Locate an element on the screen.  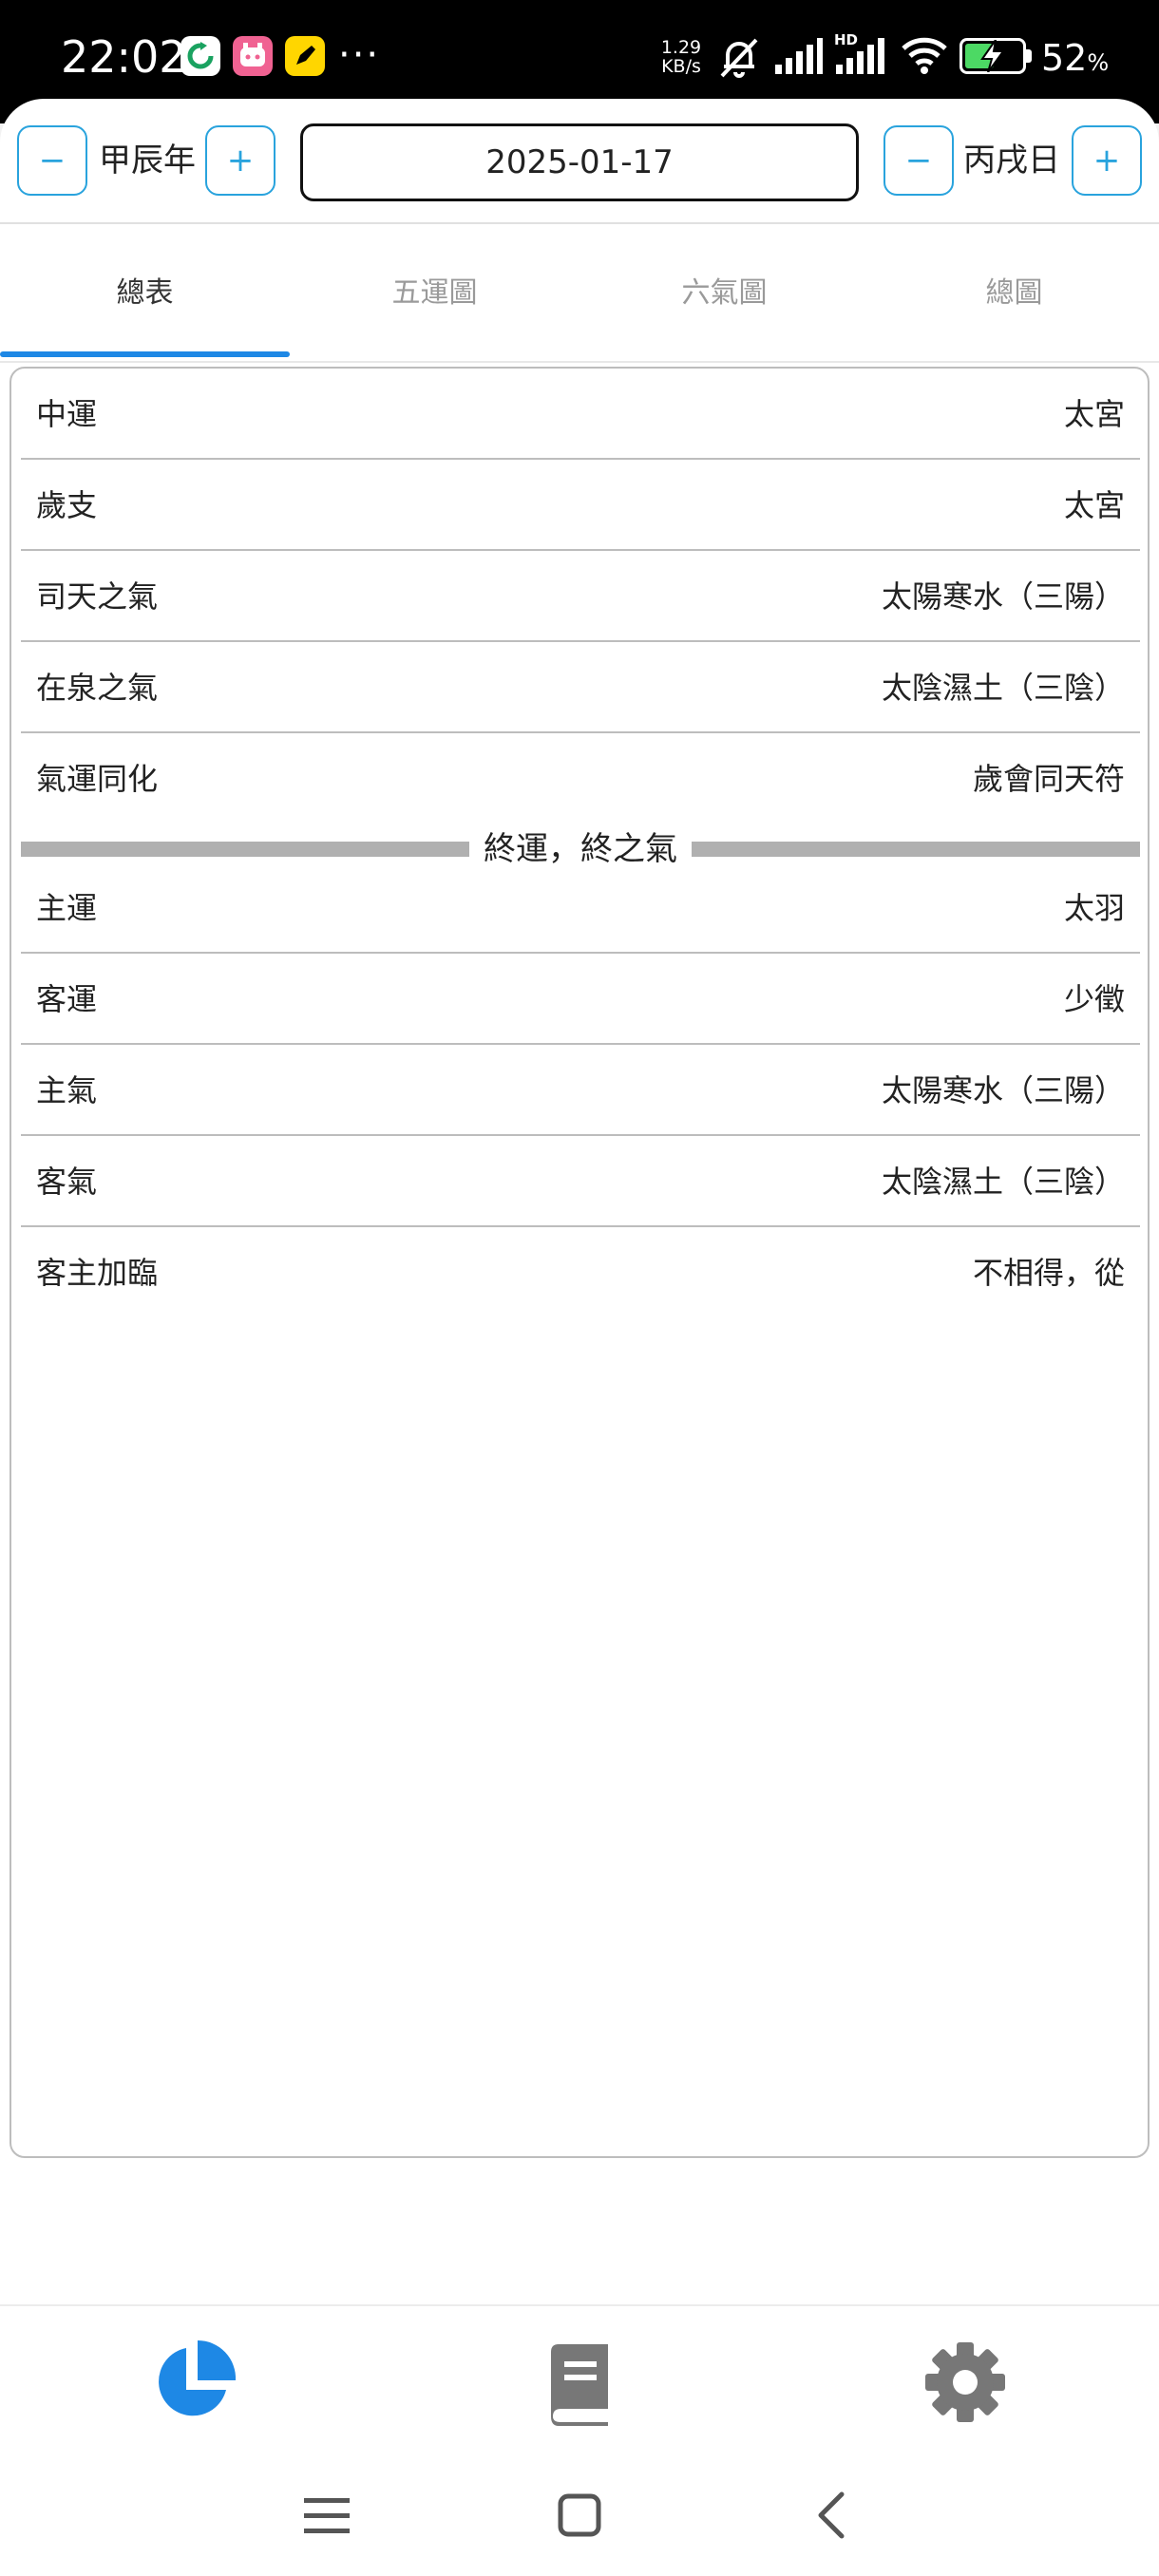
refresh-app-icon is located at coordinates (200, 56).